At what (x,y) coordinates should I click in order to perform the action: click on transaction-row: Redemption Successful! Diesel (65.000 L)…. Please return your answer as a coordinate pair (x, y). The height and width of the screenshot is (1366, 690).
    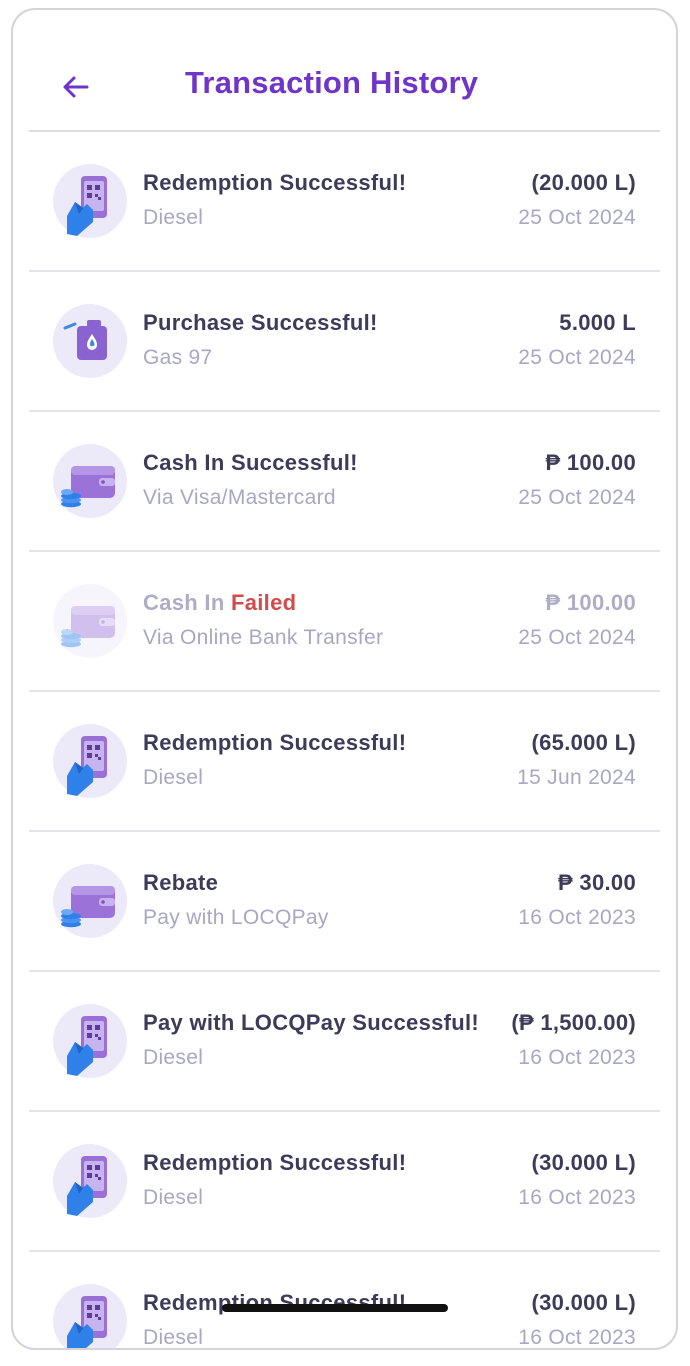
    Looking at the image, I should click on (344, 762).